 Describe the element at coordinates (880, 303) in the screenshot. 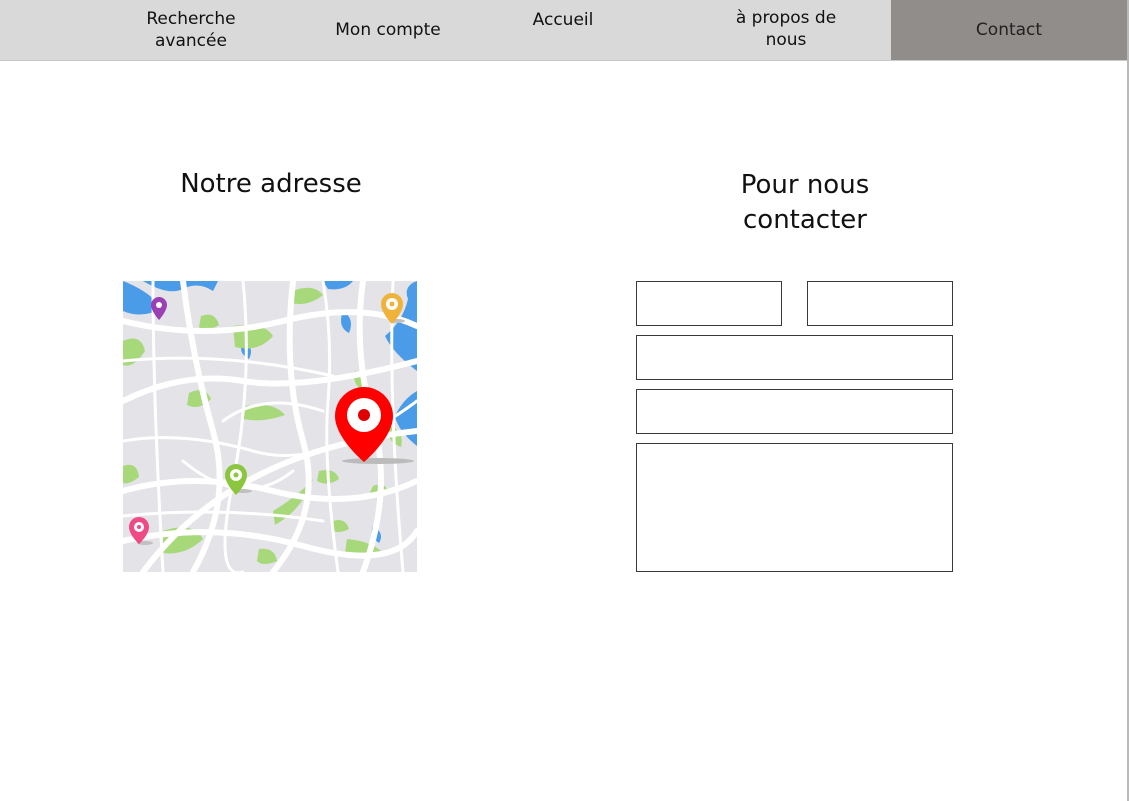

I see `last-name-field` at that location.